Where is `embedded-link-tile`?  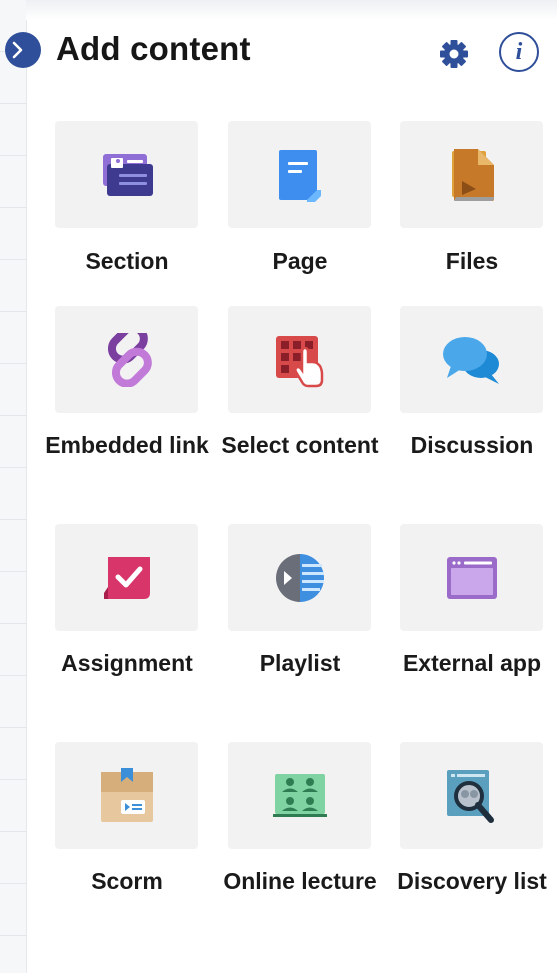 embedded-link-tile is located at coordinates (126, 359).